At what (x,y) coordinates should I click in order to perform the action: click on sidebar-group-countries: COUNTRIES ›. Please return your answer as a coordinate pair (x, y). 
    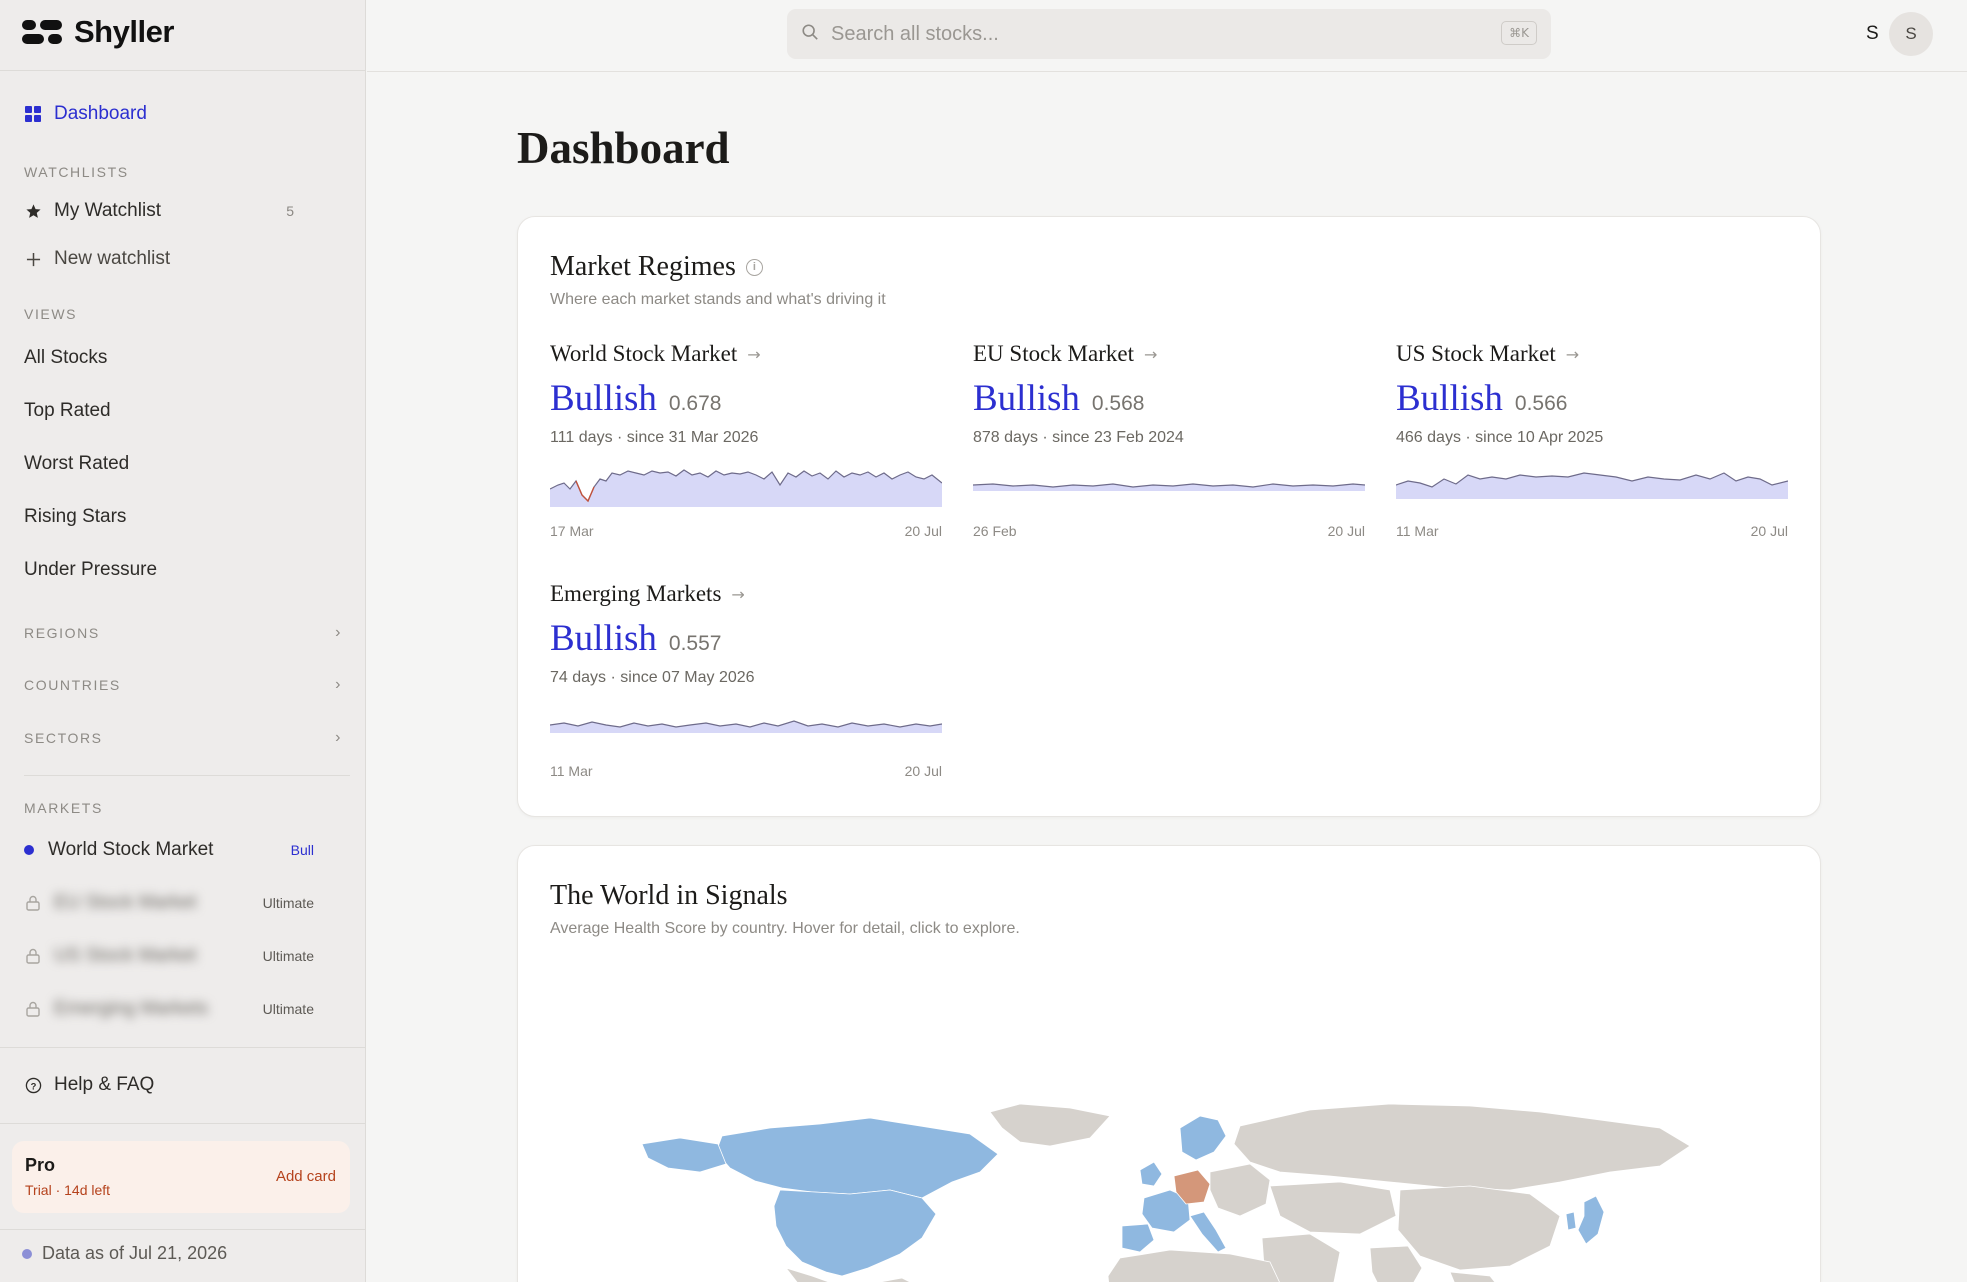
    Looking at the image, I should click on (183, 685).